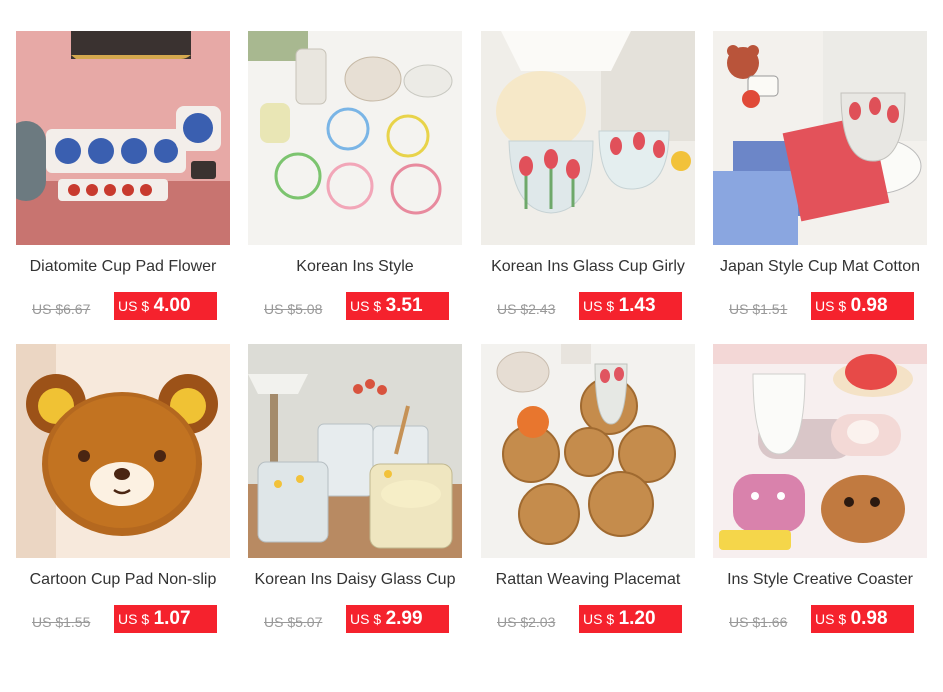 Image resolution: width=943 pixels, height=692 pixels. Describe the element at coordinates (758, 622) in the screenshot. I see `original-price: US $1.66` at that location.